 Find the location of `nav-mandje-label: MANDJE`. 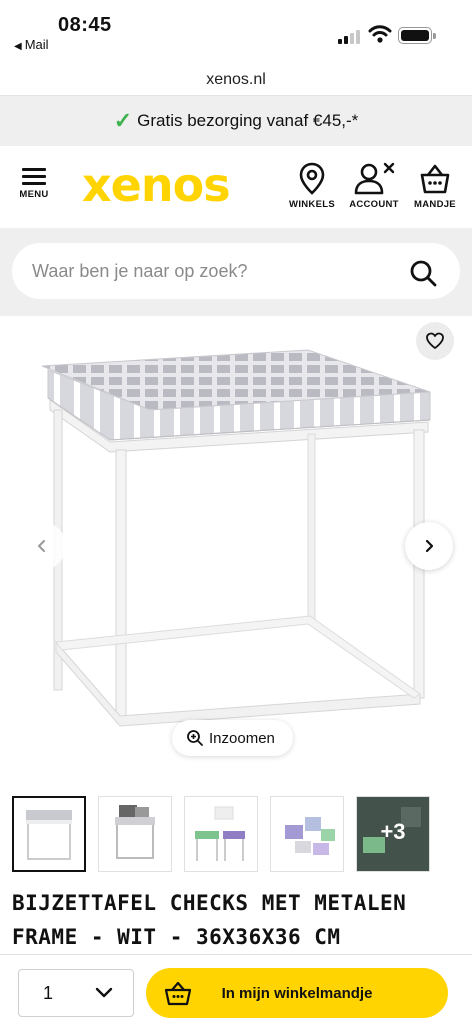

nav-mandje-label: MANDJE is located at coordinates (435, 204).